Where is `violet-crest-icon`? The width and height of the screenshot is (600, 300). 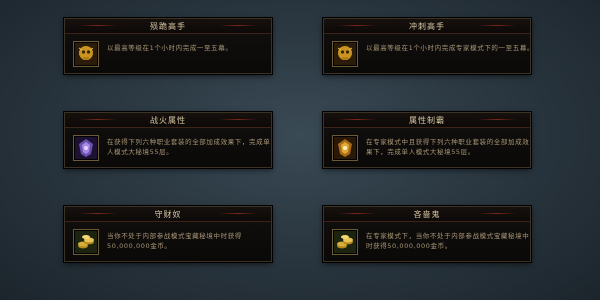 violet-crest-icon is located at coordinates (86, 148).